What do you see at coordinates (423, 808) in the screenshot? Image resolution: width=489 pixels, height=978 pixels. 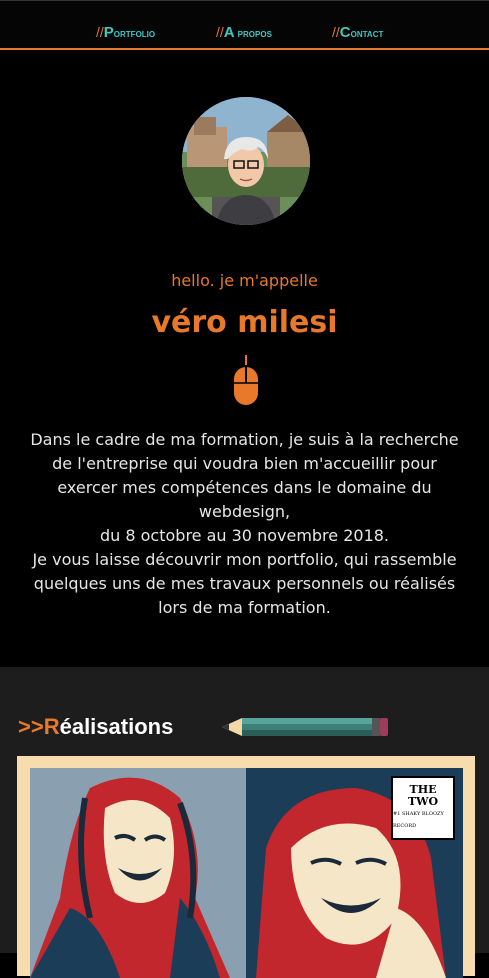 I see `band-logo-badge: THE TWO #1 SHAKY BLOOZY RECORD` at bounding box center [423, 808].